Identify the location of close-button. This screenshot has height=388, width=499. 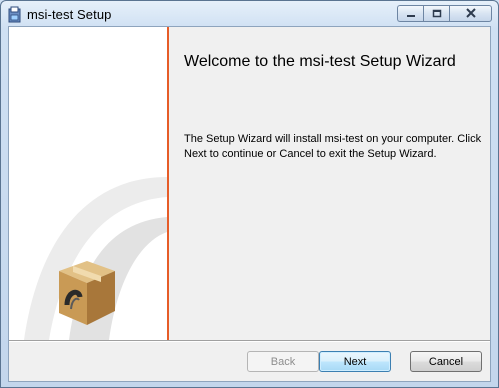
(470, 13).